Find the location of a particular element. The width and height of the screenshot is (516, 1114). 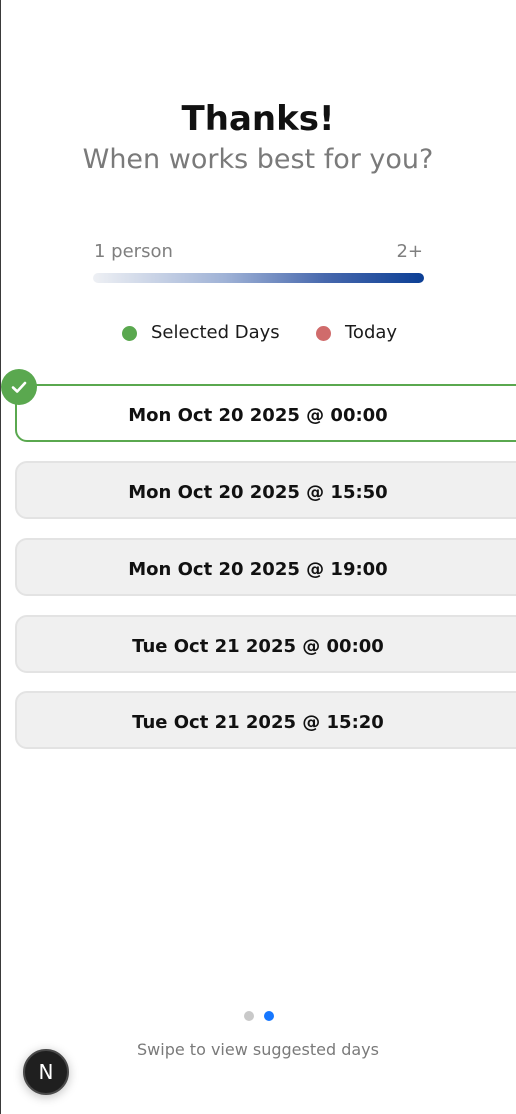

page-subtitle: When works best for you? is located at coordinates (258, 159).